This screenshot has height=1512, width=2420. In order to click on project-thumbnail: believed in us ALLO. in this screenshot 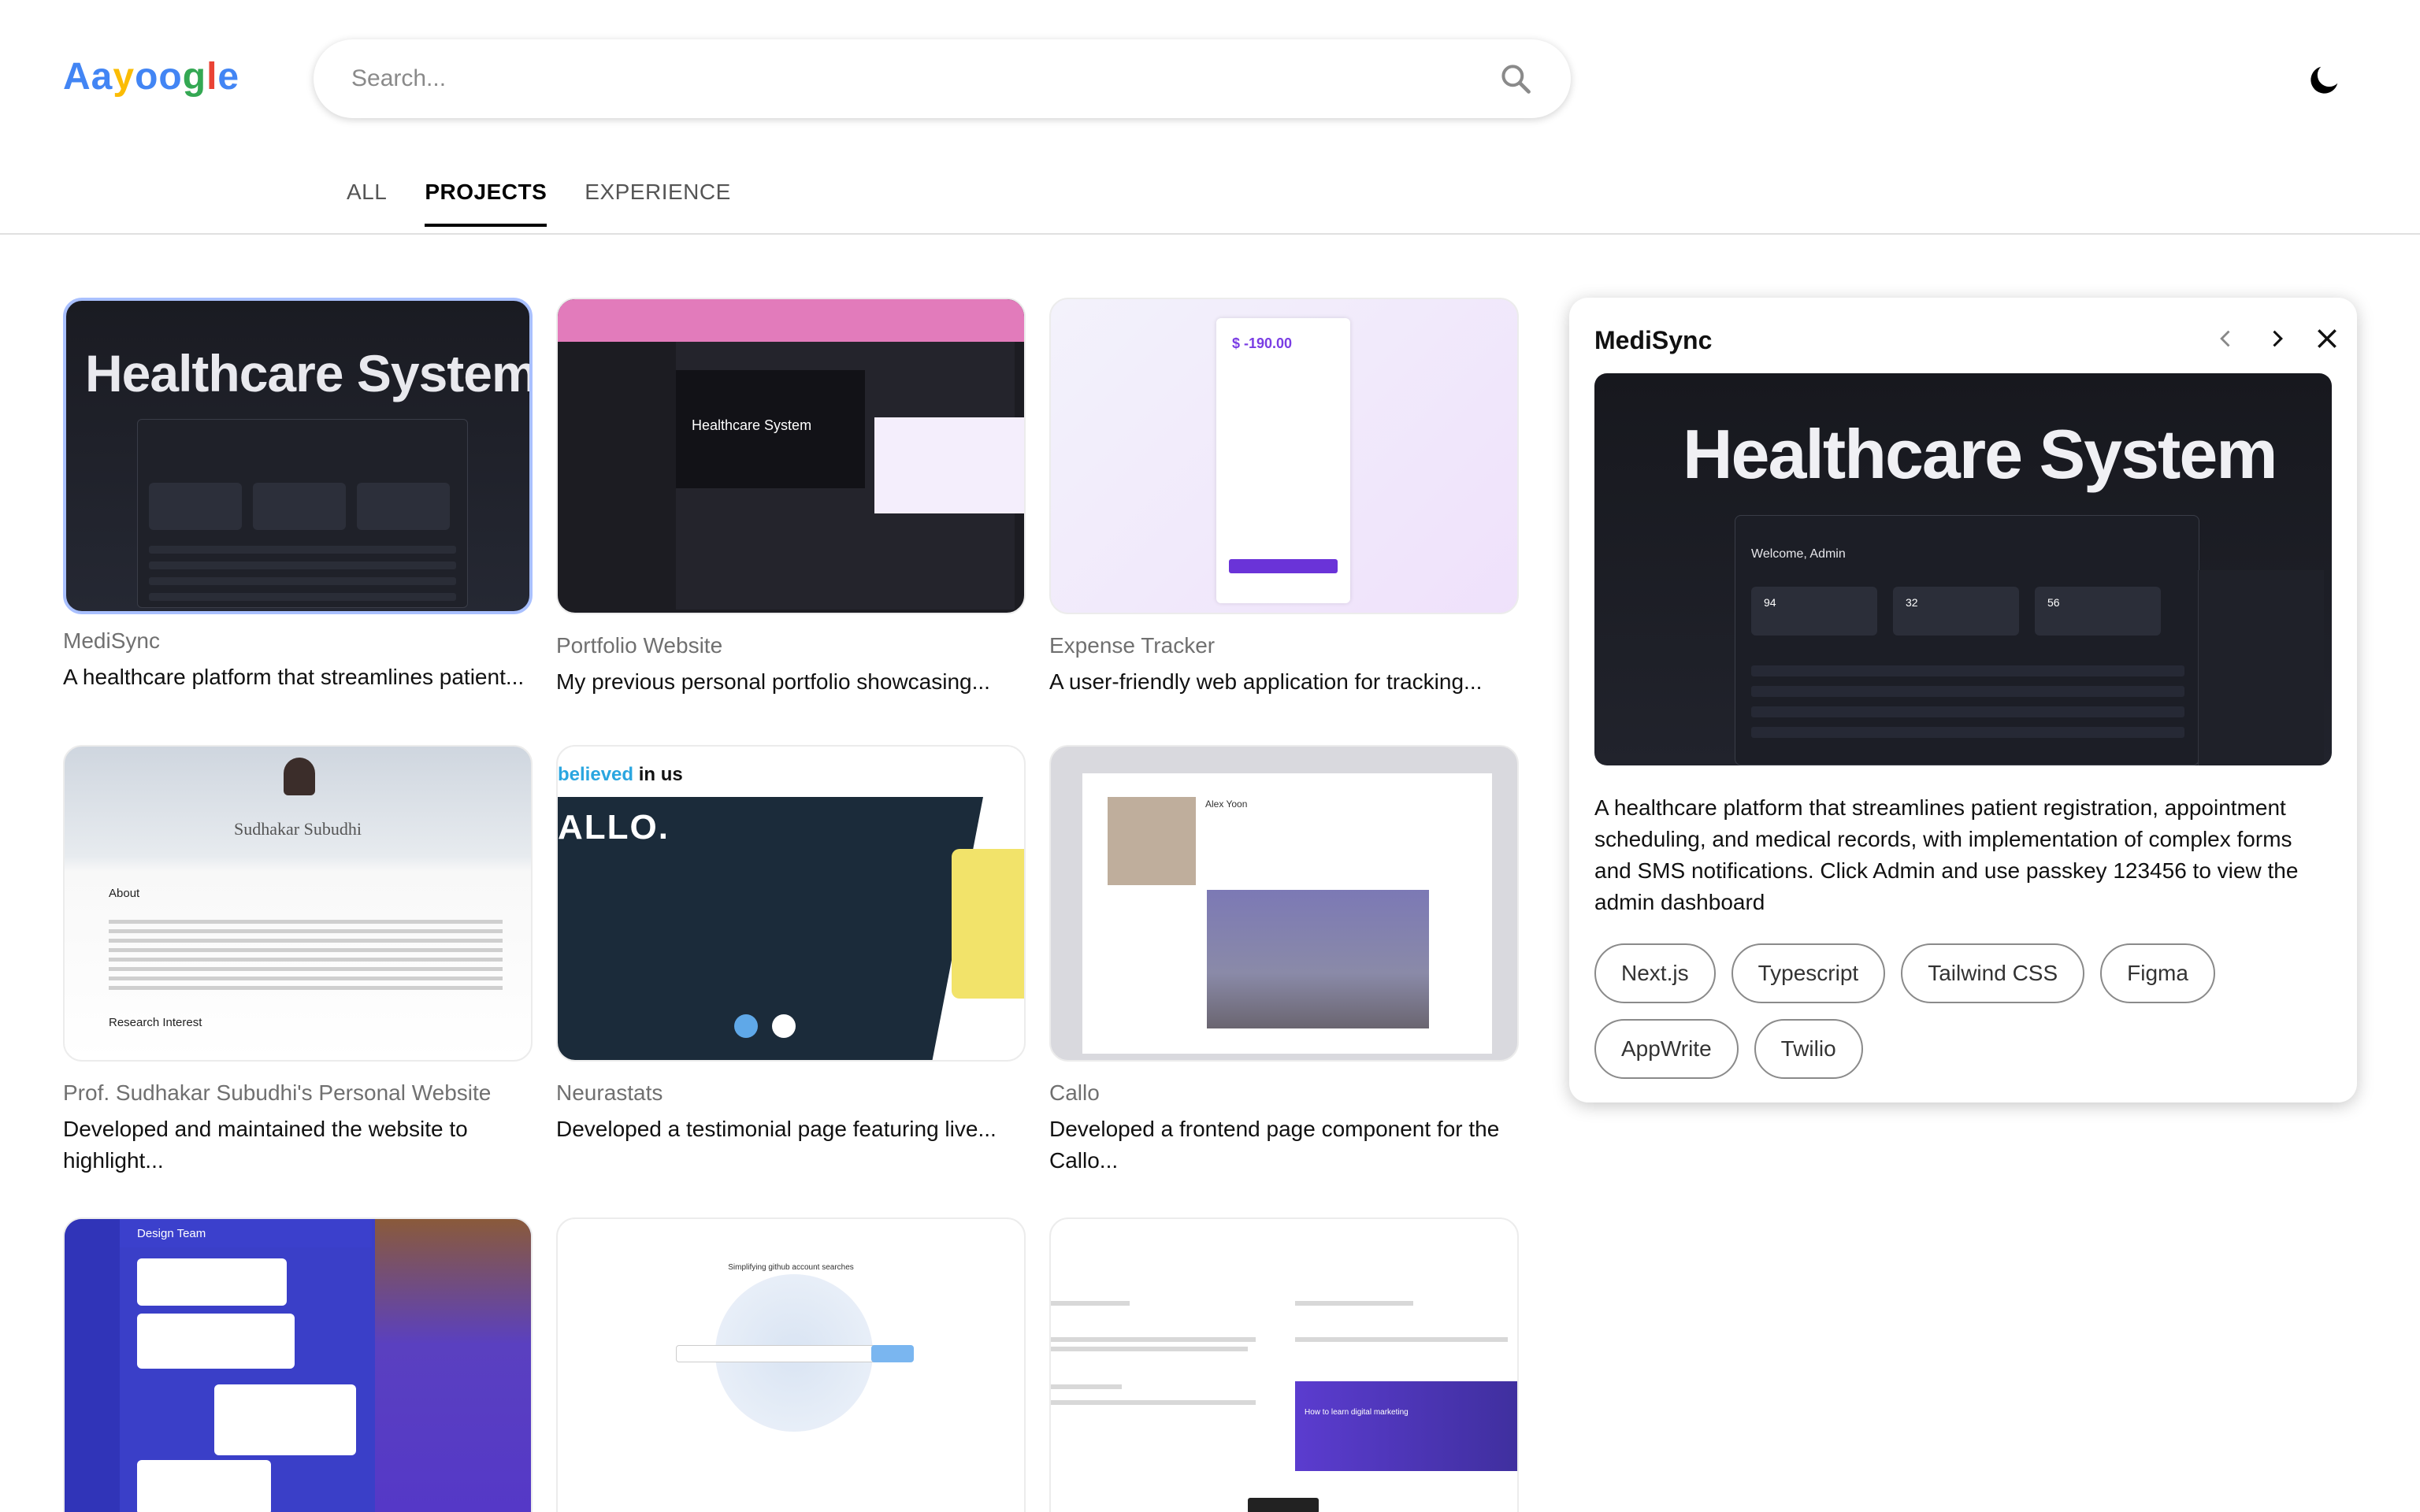, I will do `click(791, 903)`.